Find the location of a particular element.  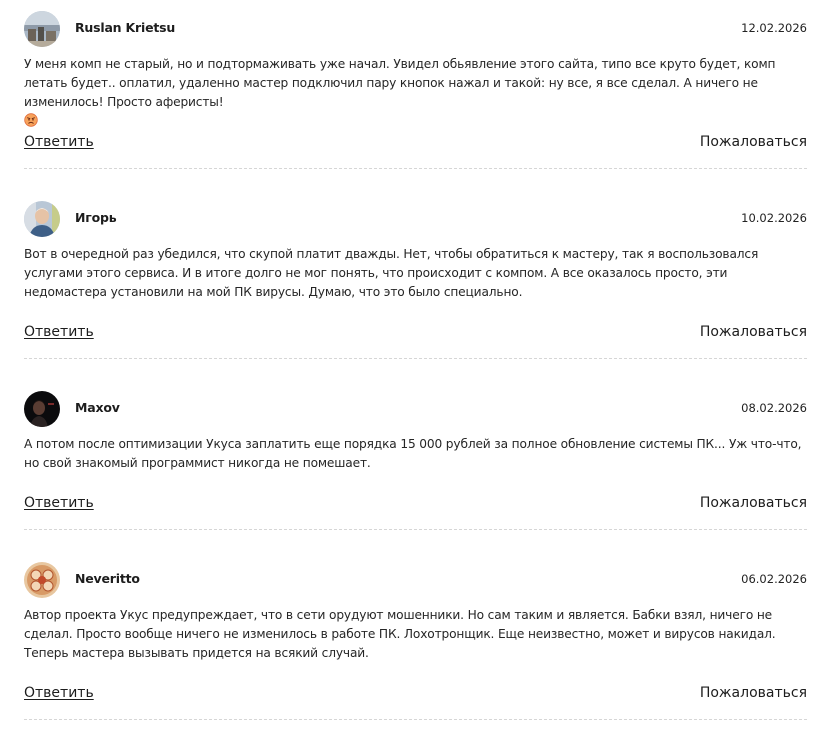

review-date: 12.02.2026 is located at coordinates (774, 28).